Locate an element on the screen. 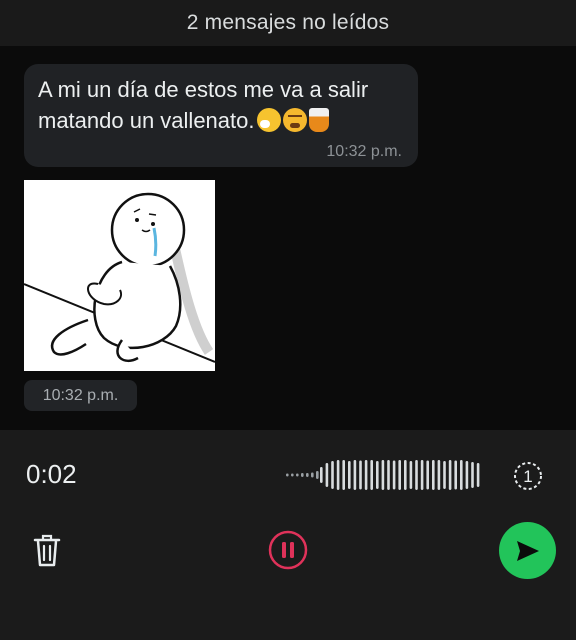 Image resolution: width=576 pixels, height=640 pixels. waveform-icon is located at coordinates (383, 475).